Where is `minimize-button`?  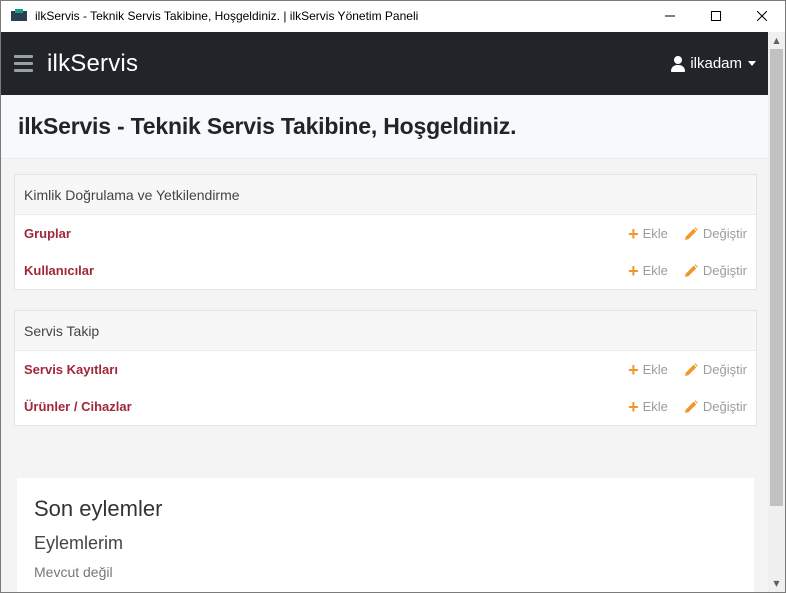 minimize-button is located at coordinates (670, 16).